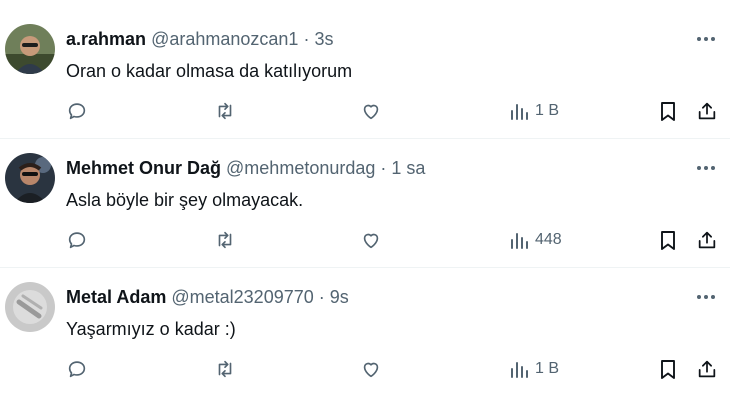 The image size is (730, 420). What do you see at coordinates (185, 200) in the screenshot?
I see `tweet-text: Asla böyle bir şey olmayacak.` at bounding box center [185, 200].